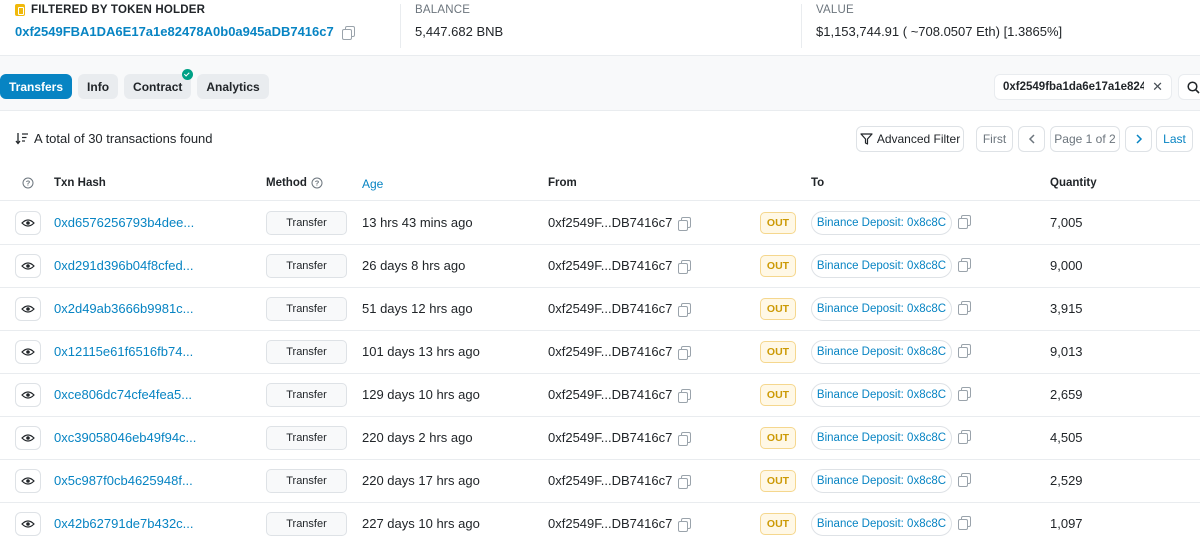 The image size is (1200, 538). What do you see at coordinates (1066, 308) in the screenshot?
I see `quantity-value: 3,915` at bounding box center [1066, 308].